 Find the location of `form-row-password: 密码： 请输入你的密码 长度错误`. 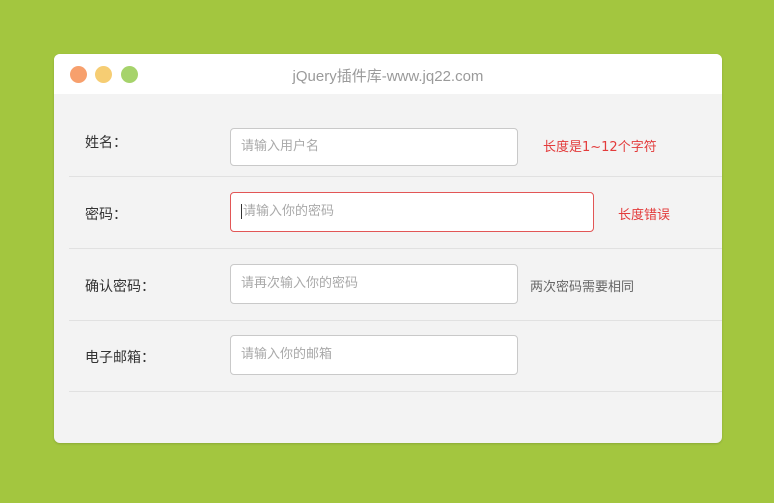

form-row-password: 密码： 请输入你的密码 长度错误 is located at coordinates (395, 213).